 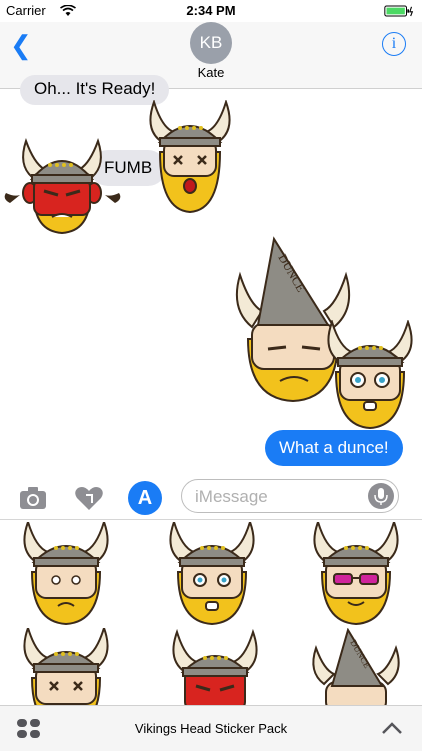 What do you see at coordinates (381, 496) in the screenshot?
I see `microphone-icon` at bounding box center [381, 496].